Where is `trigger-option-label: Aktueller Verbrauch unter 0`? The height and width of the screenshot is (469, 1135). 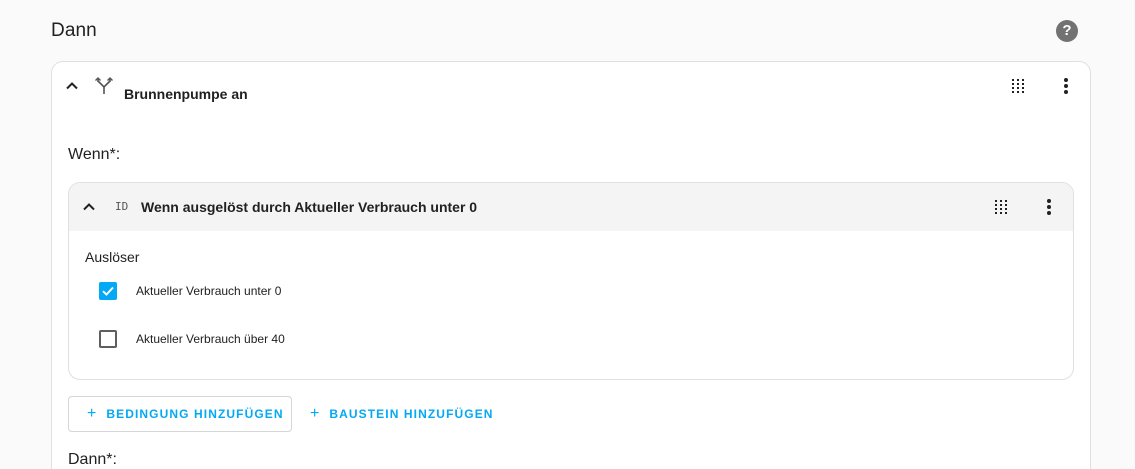
trigger-option-label: Aktueller Verbrauch unter 0 is located at coordinates (209, 291).